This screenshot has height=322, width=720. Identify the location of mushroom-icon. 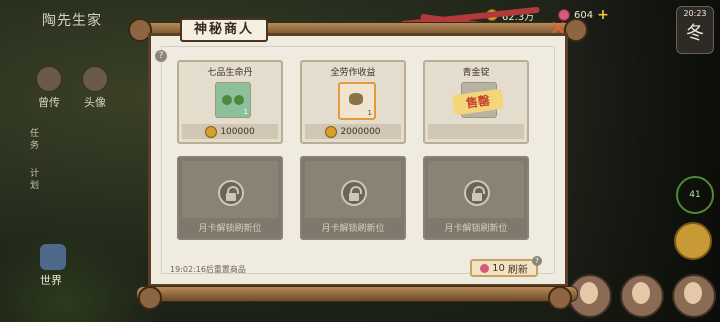
(49, 79).